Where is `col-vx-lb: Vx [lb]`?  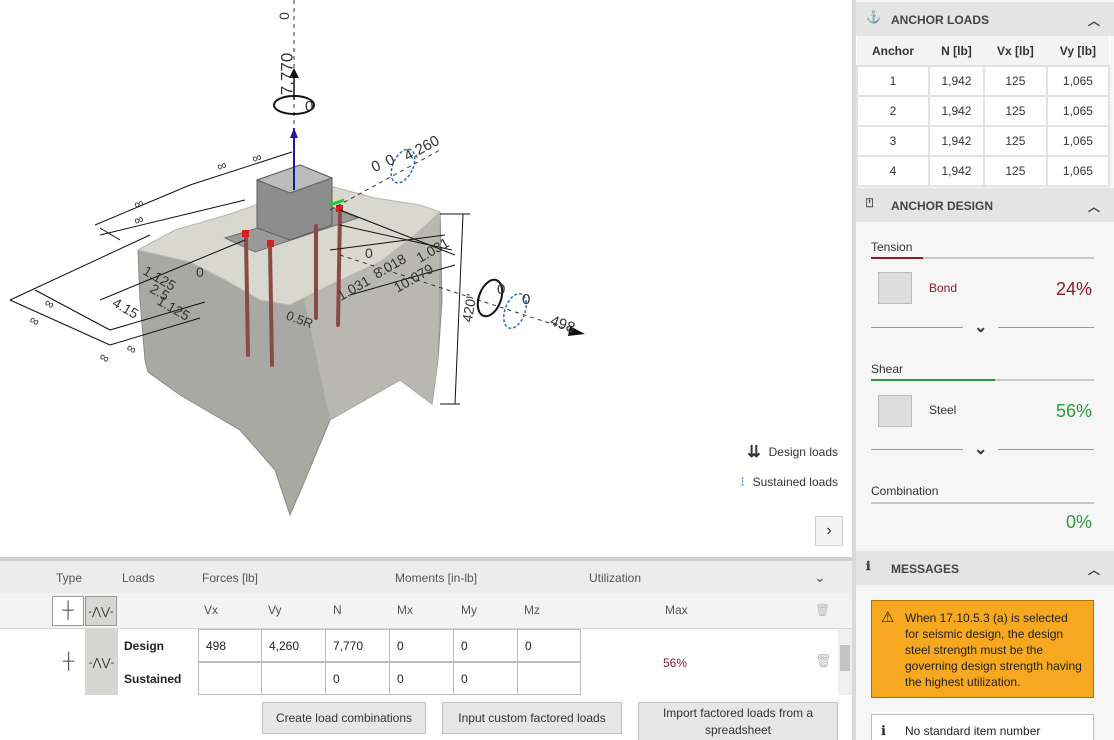
col-vx-lb: Vx [lb] is located at coordinates (1015, 51).